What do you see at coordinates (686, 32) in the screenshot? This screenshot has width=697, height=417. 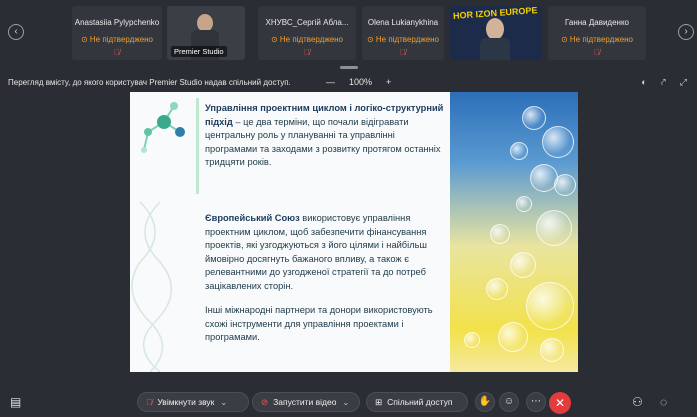 I see `scroll-right-icon: ›` at bounding box center [686, 32].